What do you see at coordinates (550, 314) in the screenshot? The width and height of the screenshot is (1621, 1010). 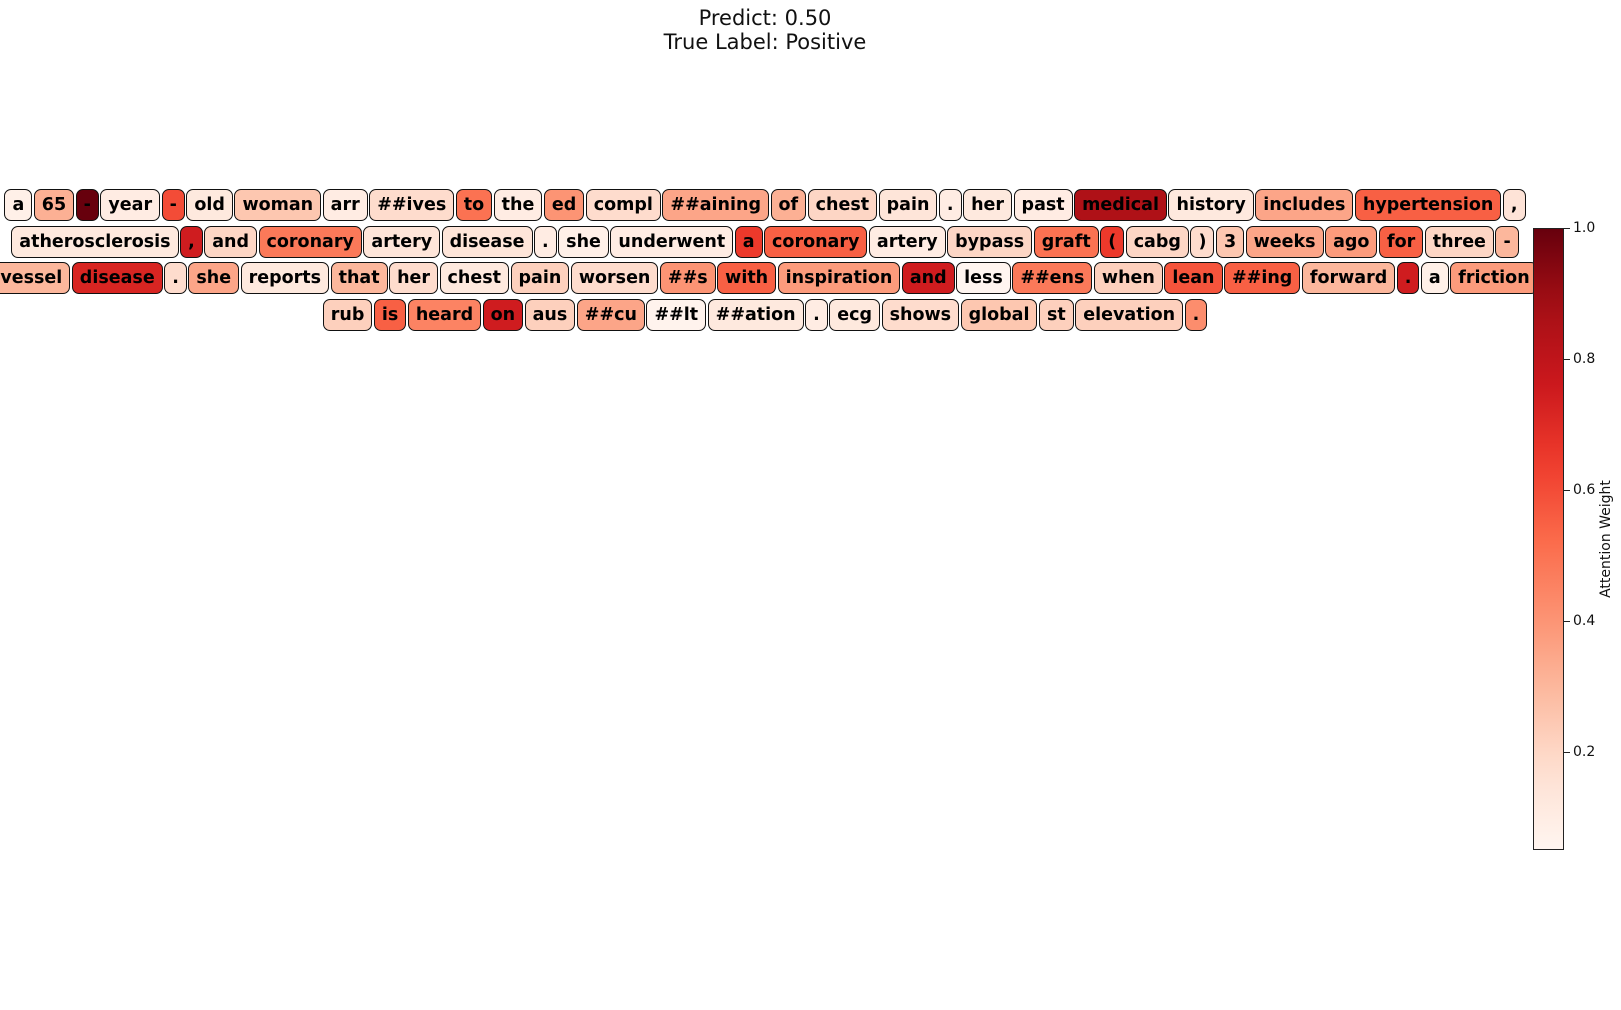 I see `token-box: aus` at bounding box center [550, 314].